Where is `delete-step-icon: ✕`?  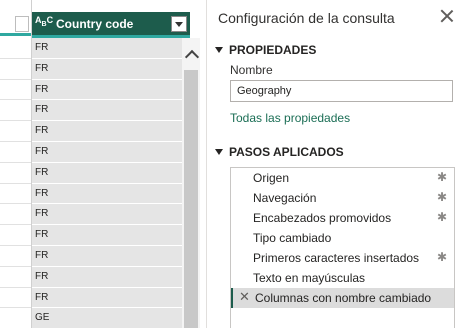
delete-step-icon: ✕ is located at coordinates (244, 297).